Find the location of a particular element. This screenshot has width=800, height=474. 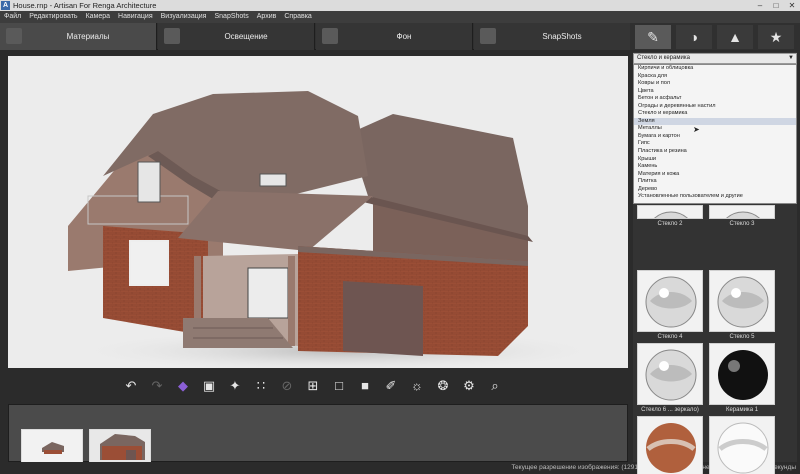

category-option: Бетон и асфальт is located at coordinates (715, 99).